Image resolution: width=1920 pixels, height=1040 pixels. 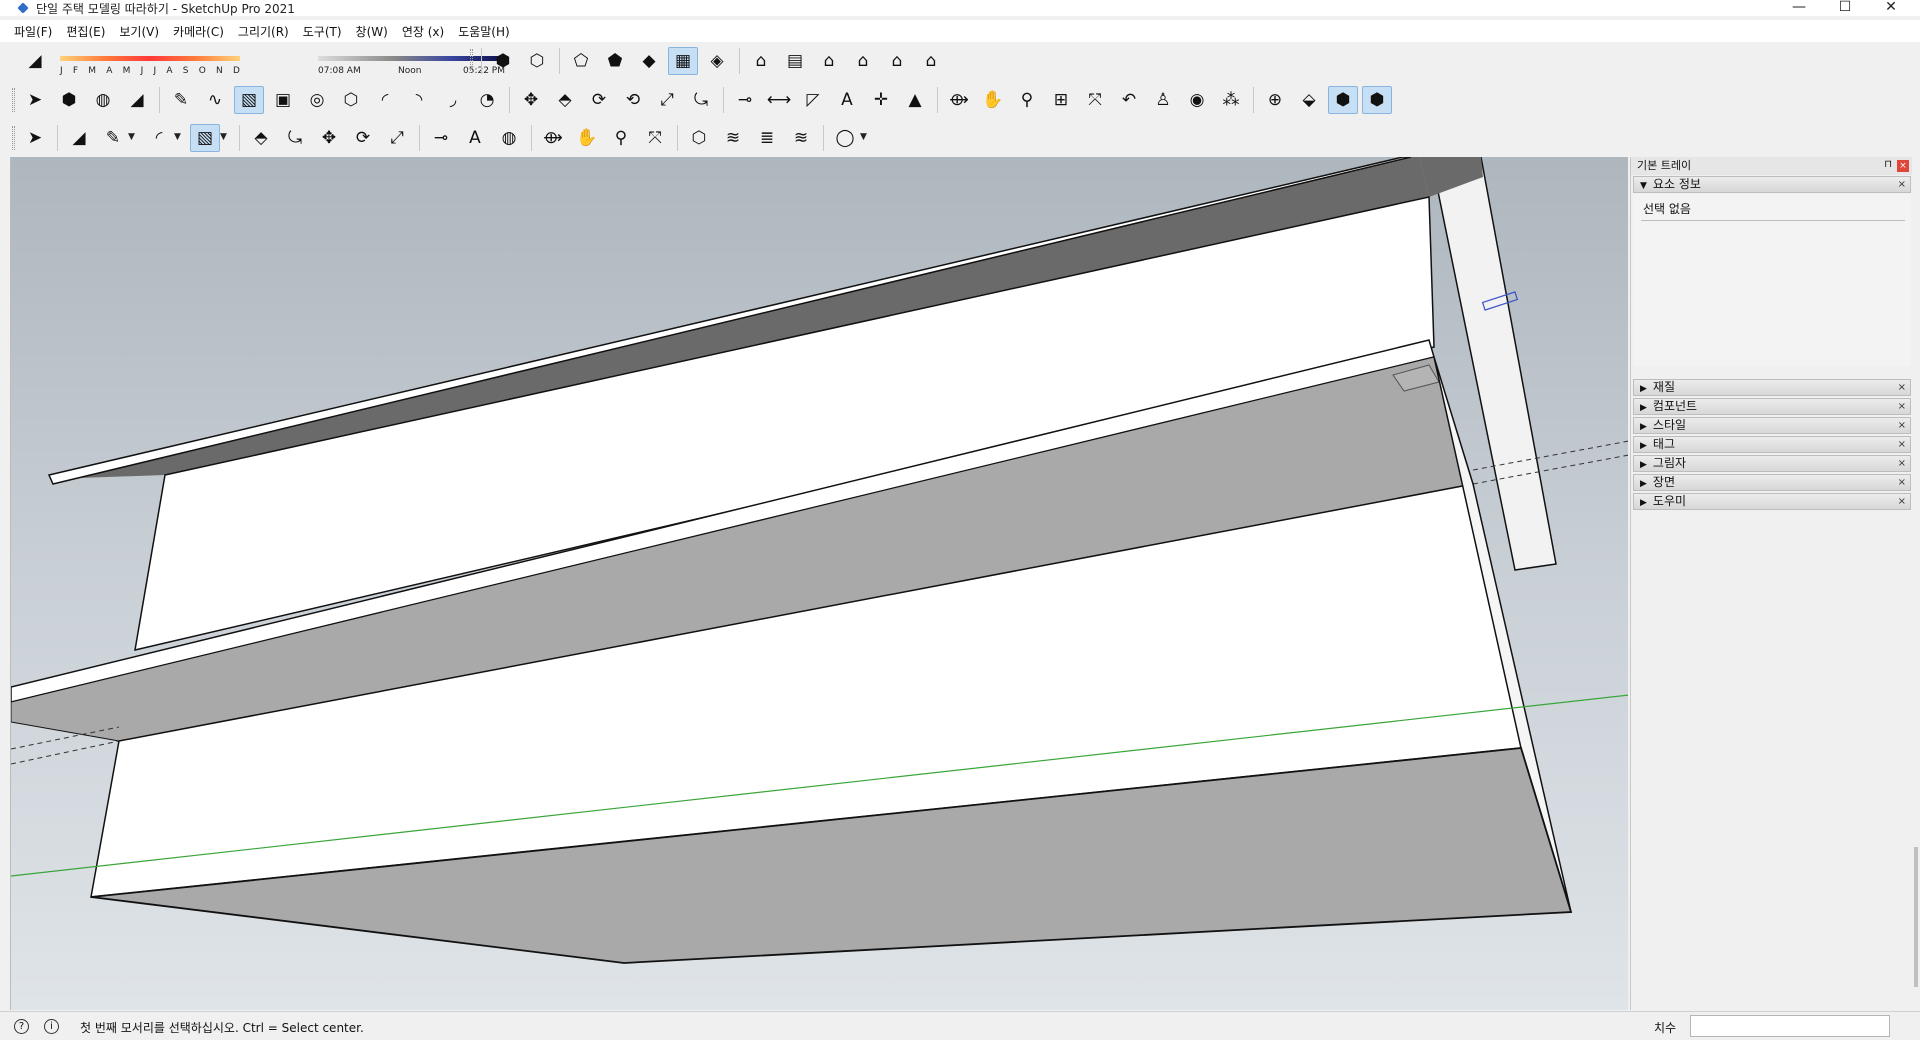 I want to click on previous-button: ↶, so click(x=1129, y=100).